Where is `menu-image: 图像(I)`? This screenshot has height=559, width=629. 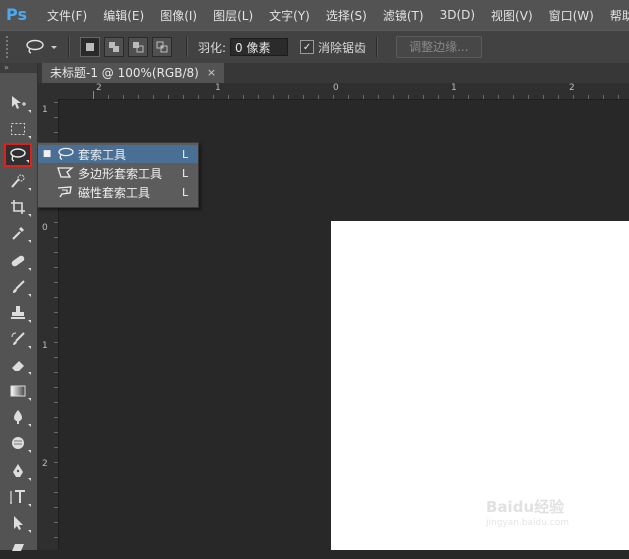
menu-image: 图像(I) is located at coordinates (178, 15).